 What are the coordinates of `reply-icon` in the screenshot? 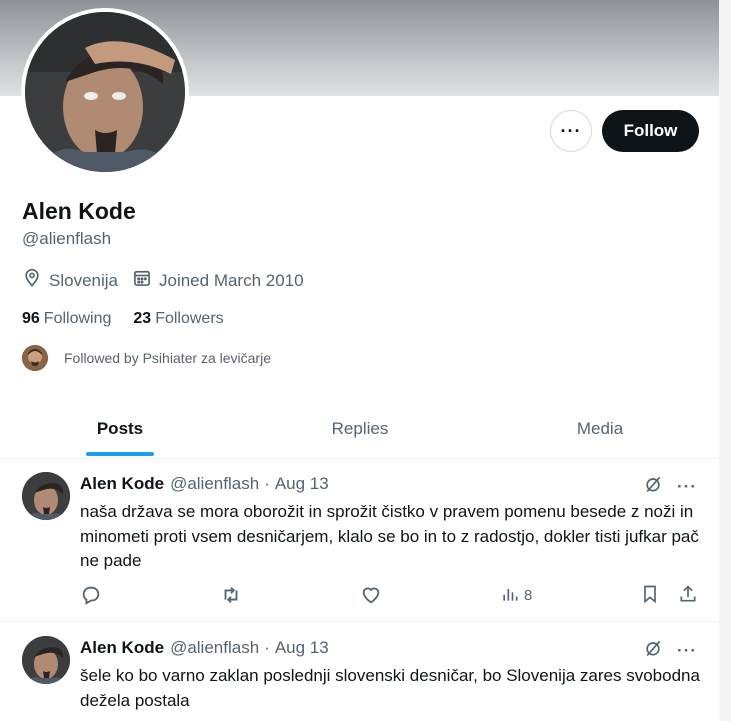 It's located at (91, 596).